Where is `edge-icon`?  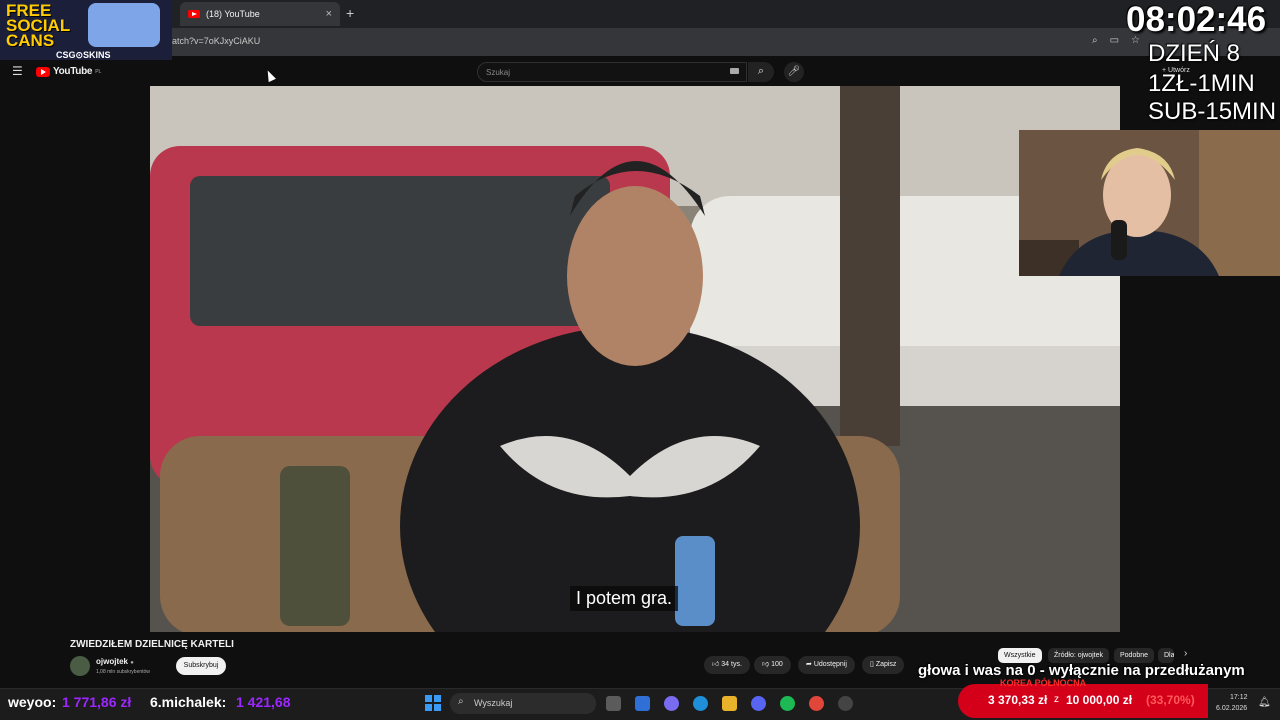
edge-icon is located at coordinates (700, 703).